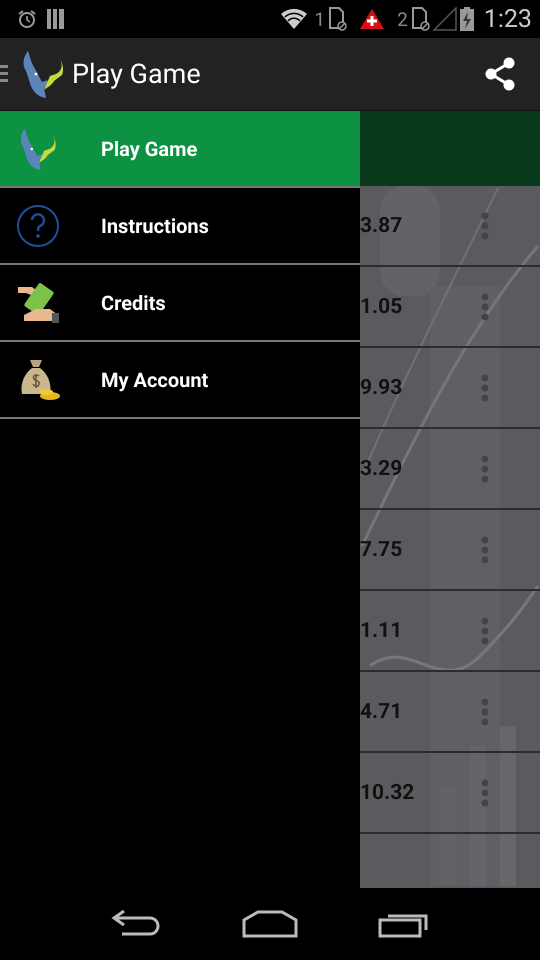  I want to click on amount-text: 3.87, so click(382, 226).